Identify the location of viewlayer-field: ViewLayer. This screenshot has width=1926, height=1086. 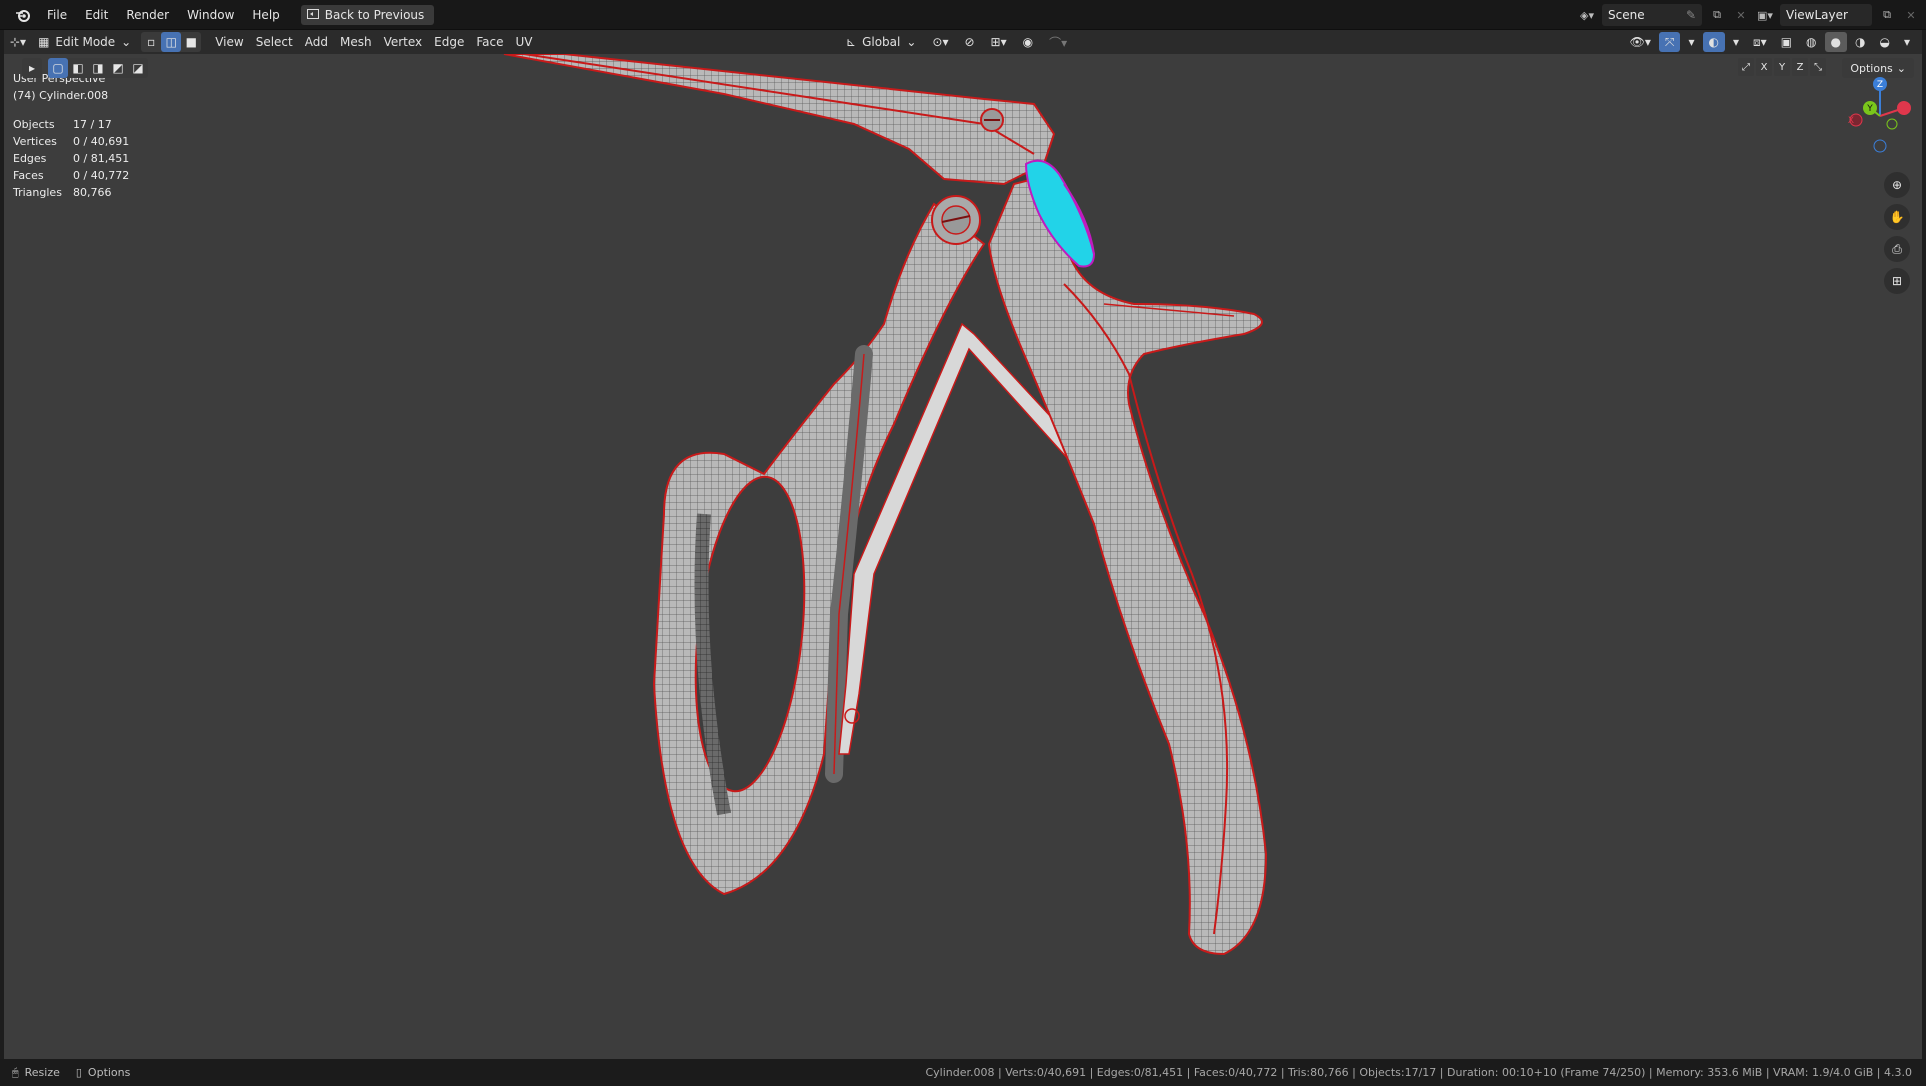
(1826, 15).